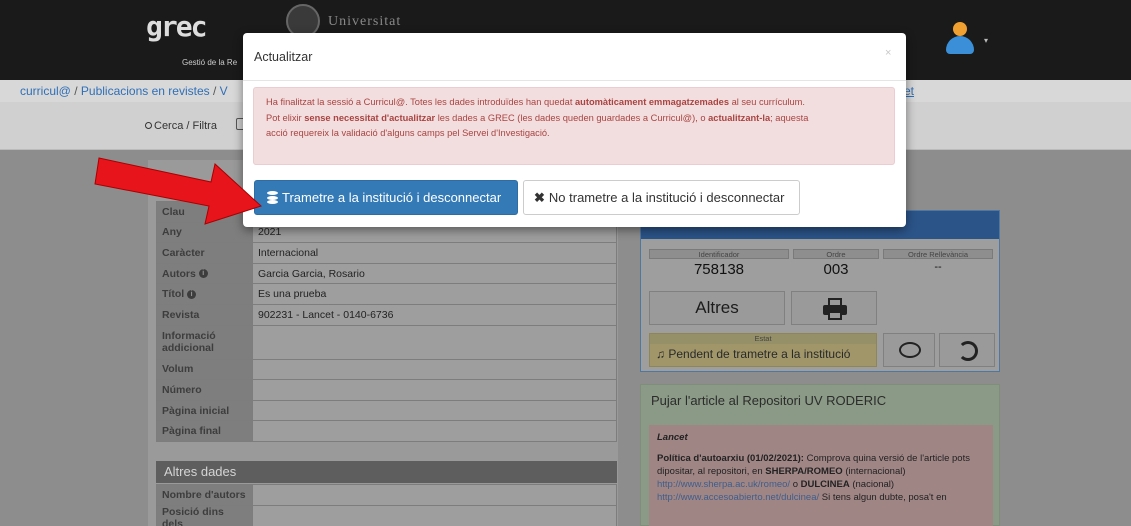 The image size is (1131, 526). I want to click on form-row: Posició dins dels, so click(386, 515).